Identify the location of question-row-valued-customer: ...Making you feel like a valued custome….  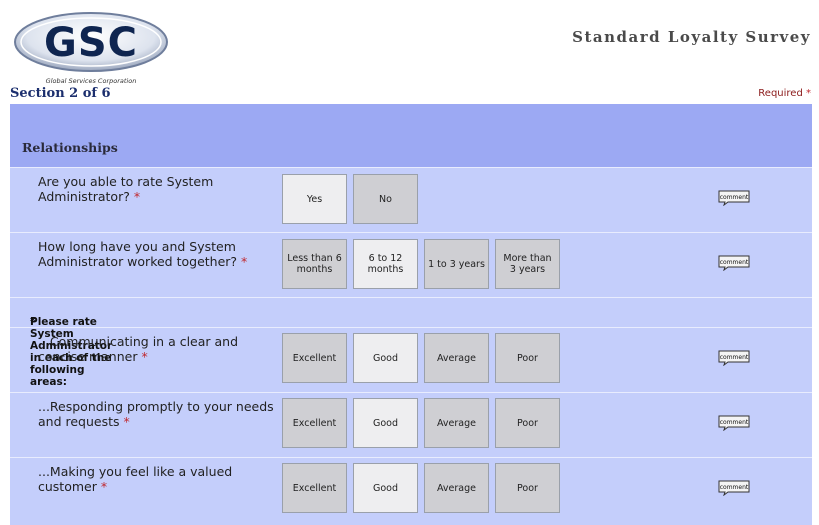
(411, 489).